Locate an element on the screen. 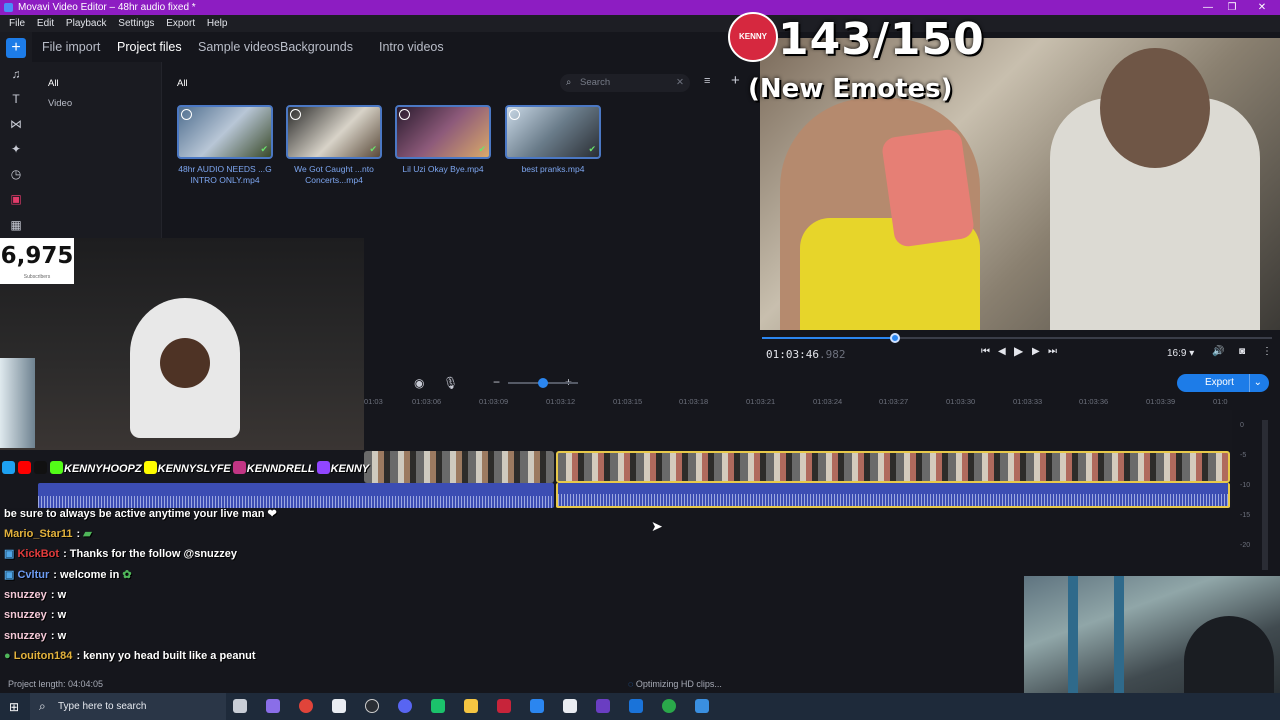 Image resolution: width=1280 pixels, height=720 pixels. titles-icon: T is located at coordinates (16, 99).